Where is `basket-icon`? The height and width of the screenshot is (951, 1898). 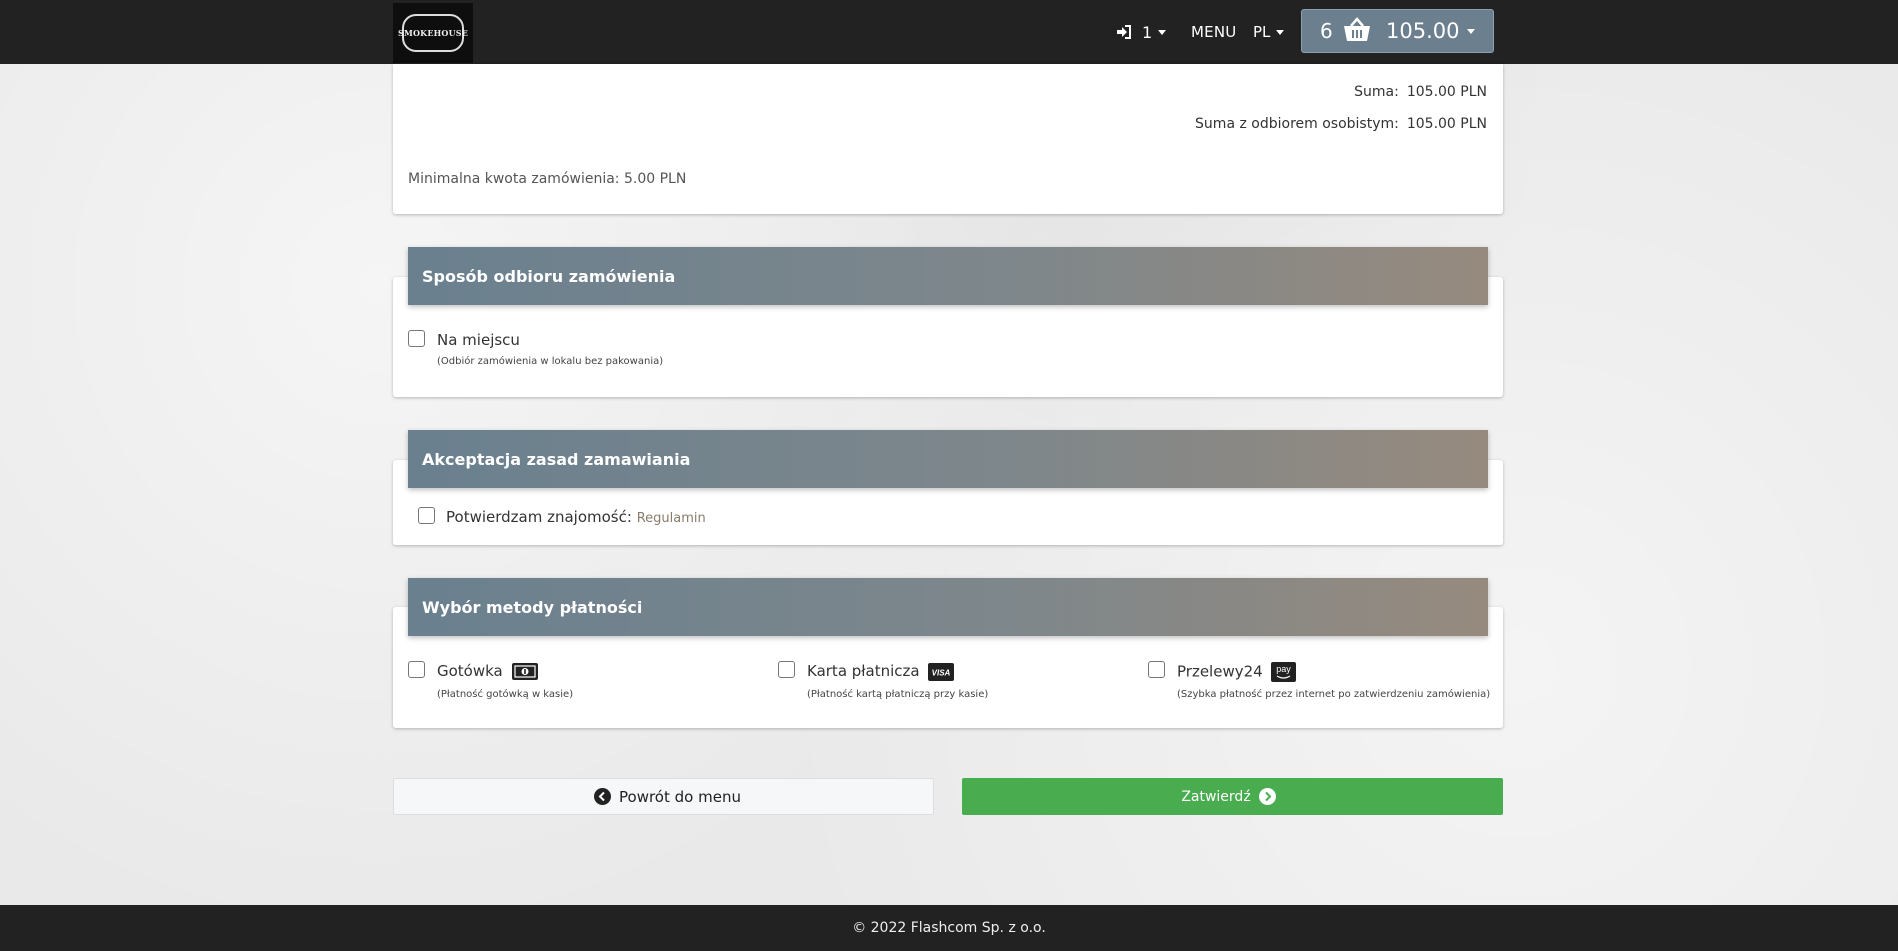 basket-icon is located at coordinates (1357, 29).